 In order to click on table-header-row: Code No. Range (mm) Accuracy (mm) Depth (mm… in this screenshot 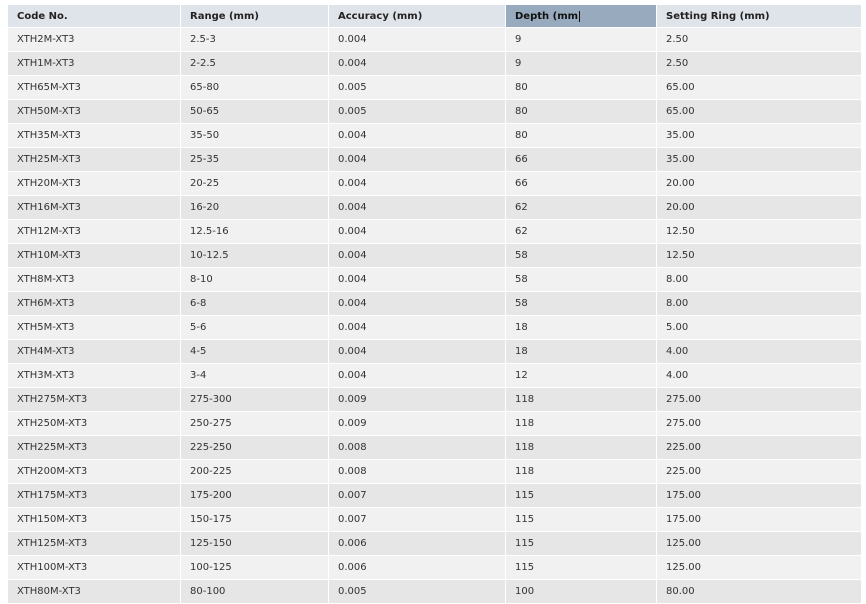, I will do `click(434, 16)`.